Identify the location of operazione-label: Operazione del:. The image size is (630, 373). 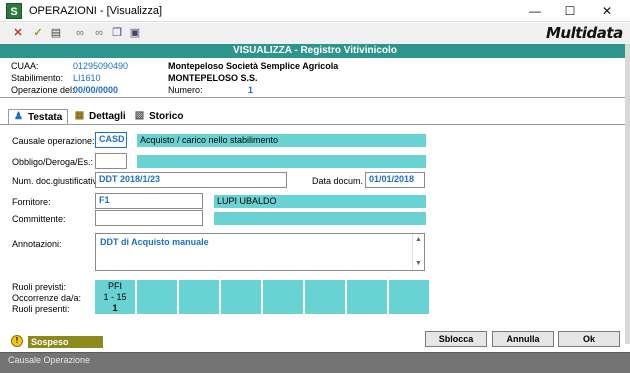
(43, 90).